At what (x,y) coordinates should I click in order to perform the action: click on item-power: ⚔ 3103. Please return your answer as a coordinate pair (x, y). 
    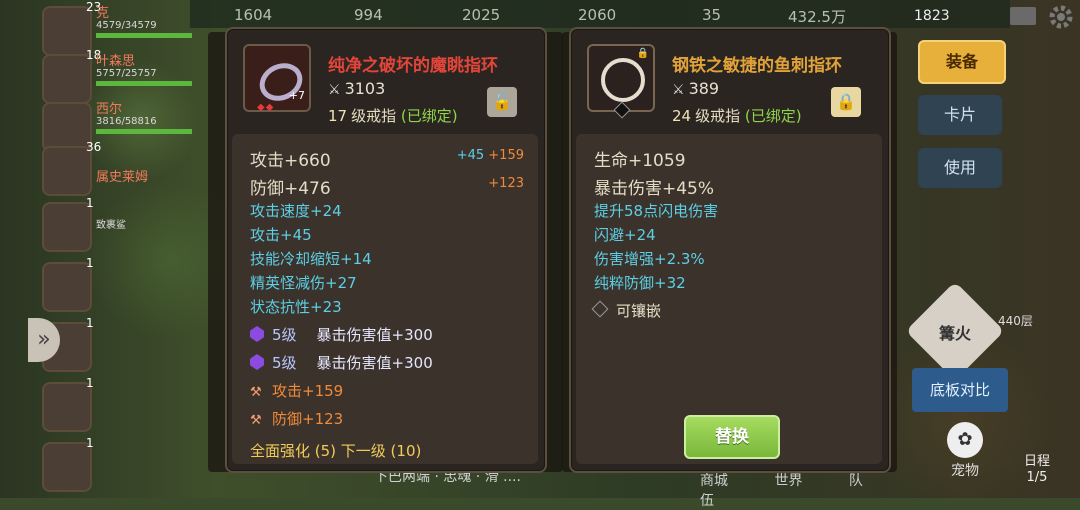
    Looking at the image, I should click on (357, 88).